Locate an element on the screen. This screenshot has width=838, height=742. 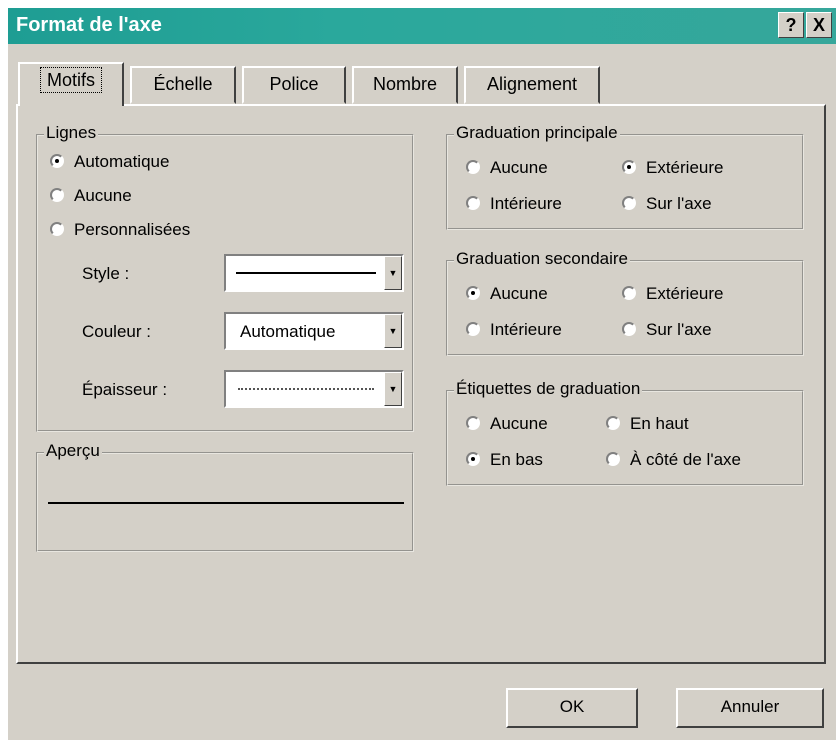
title-bar: Format de l'axe ? X is located at coordinates (422, 26).